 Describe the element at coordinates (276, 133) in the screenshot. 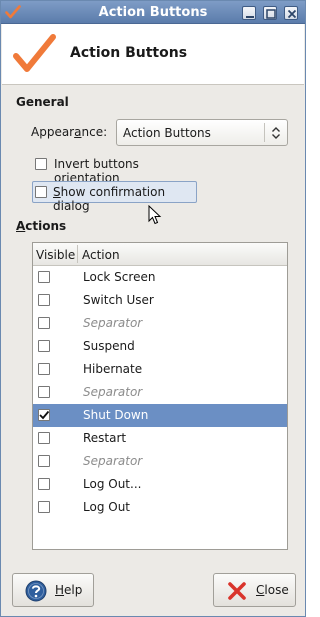

I see `updown-arrows-icon` at that location.